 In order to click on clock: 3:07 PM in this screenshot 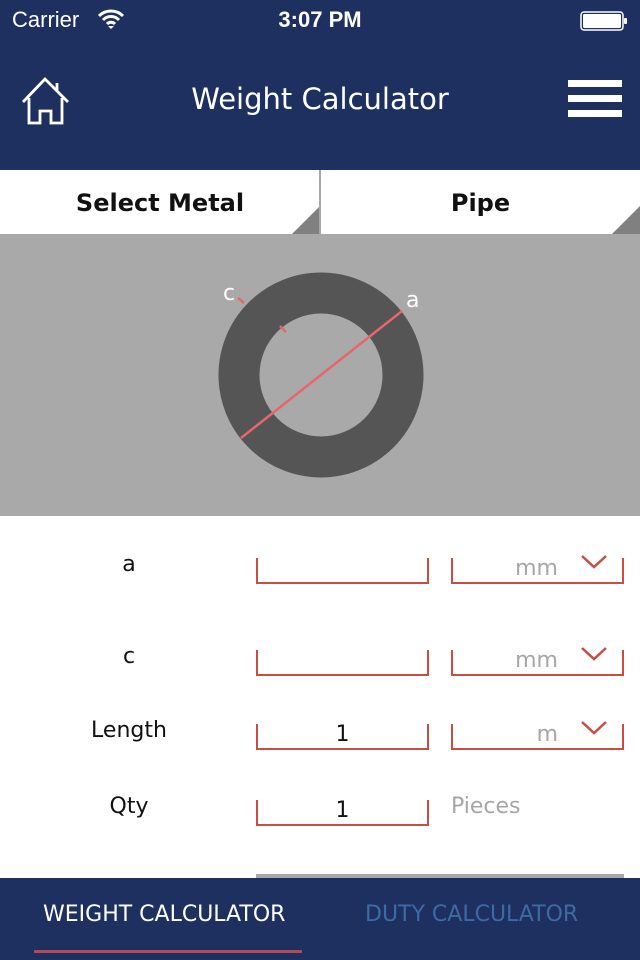, I will do `click(320, 19)`.